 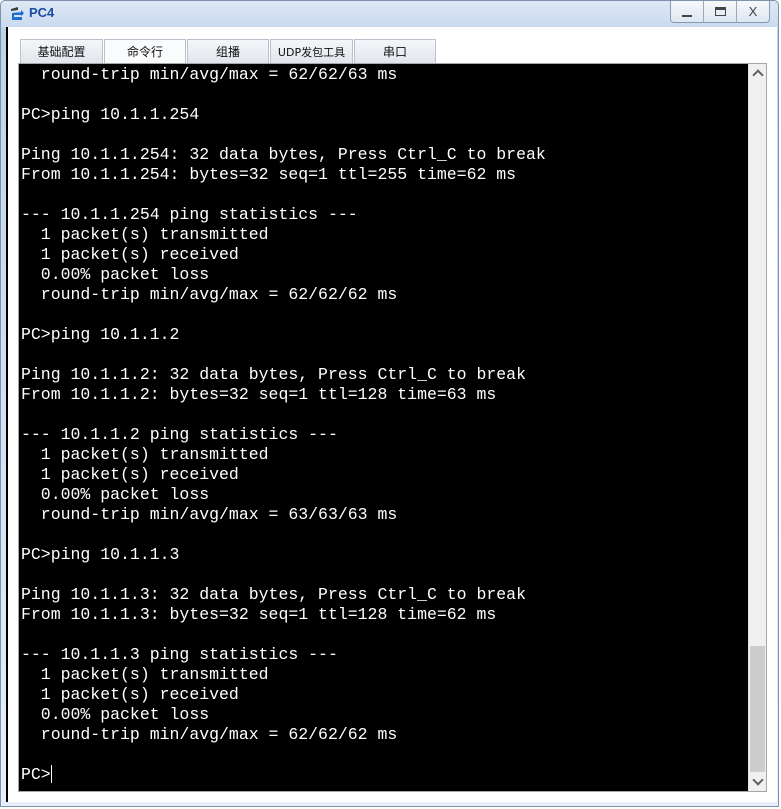 What do you see at coordinates (110, 114) in the screenshot?
I see `terminal-line: PC>ping 10.1.1.254` at bounding box center [110, 114].